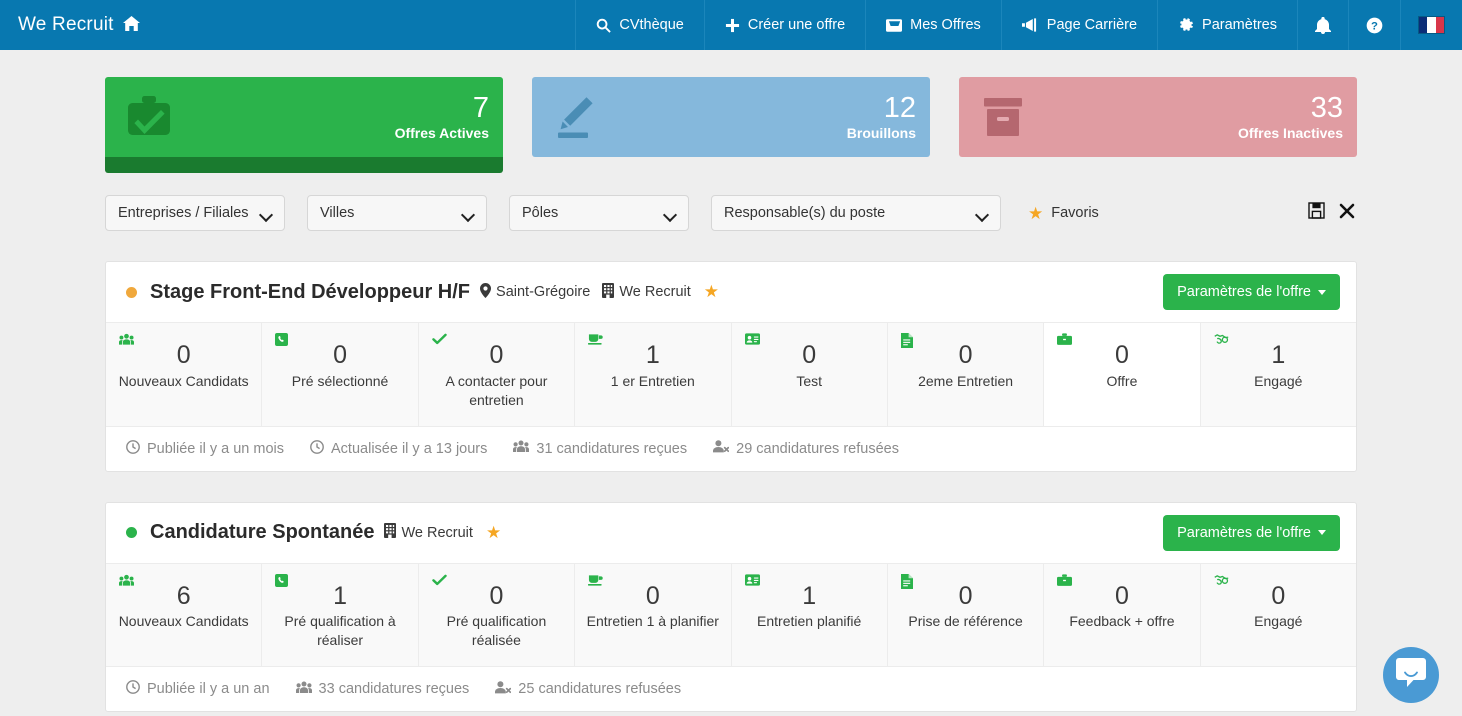 This screenshot has height=716, width=1462. What do you see at coordinates (1186, 25) in the screenshot?
I see `gear-icon` at bounding box center [1186, 25].